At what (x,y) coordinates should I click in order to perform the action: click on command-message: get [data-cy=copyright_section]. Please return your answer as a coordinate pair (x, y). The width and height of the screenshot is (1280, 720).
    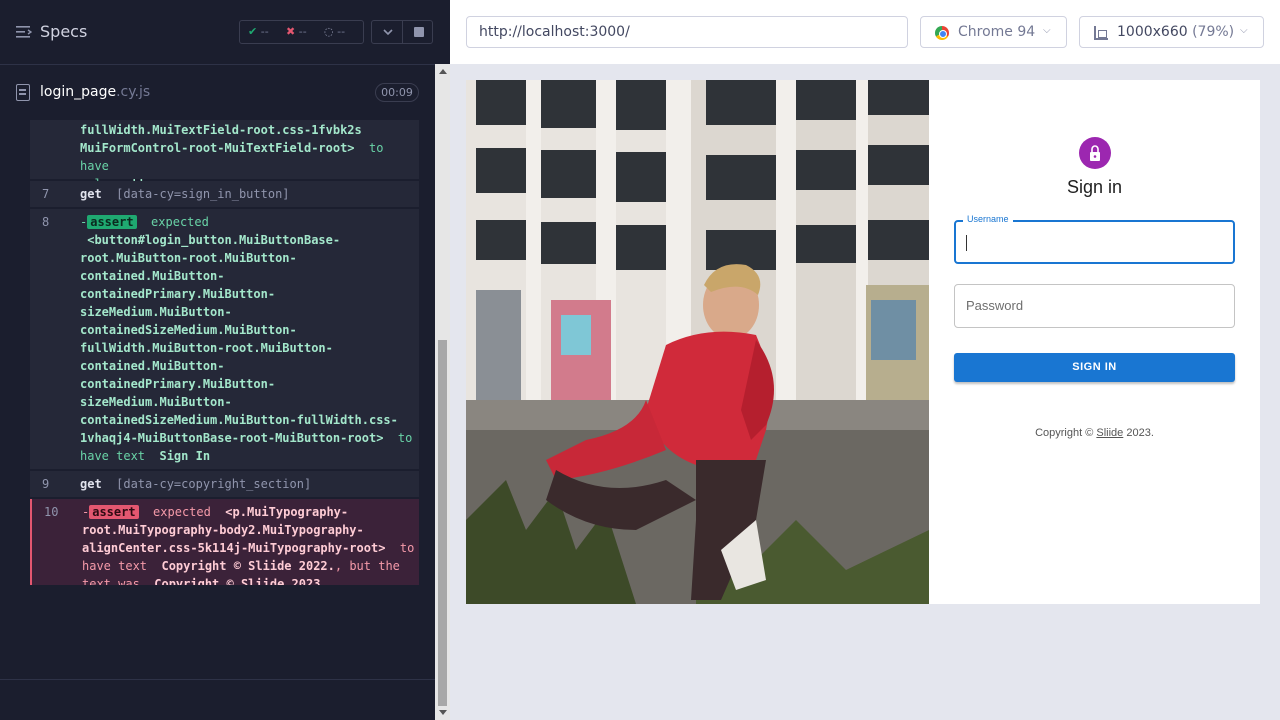
    Looking at the image, I should click on (247, 484).